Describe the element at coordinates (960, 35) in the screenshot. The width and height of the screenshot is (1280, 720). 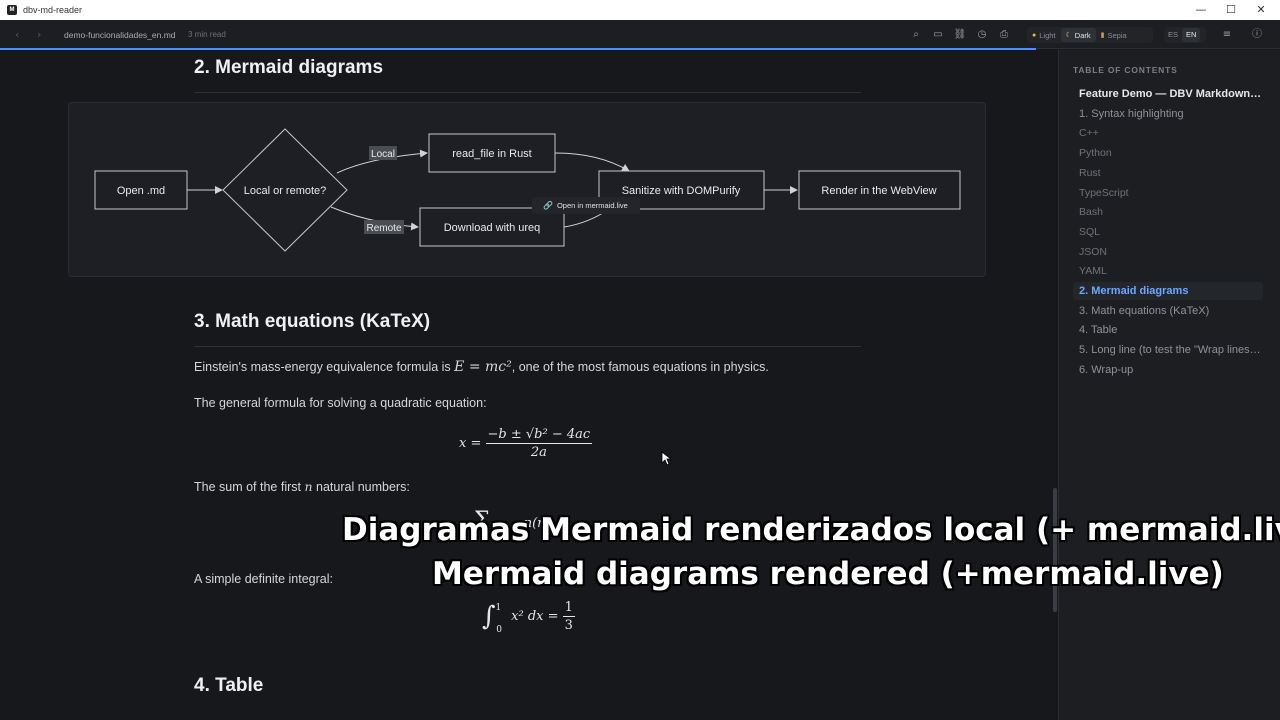
I see `link-icon: ⛓` at that location.